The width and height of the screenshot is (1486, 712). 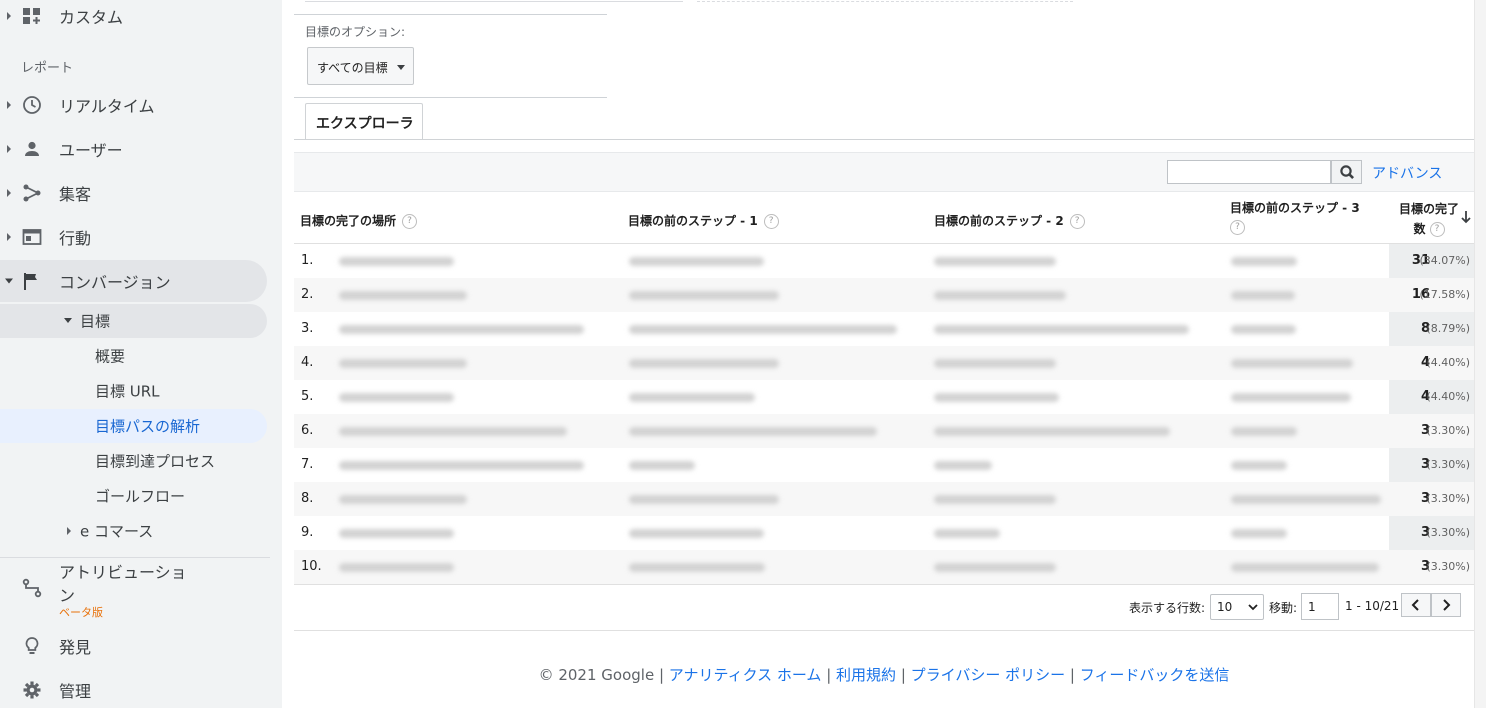 I want to click on table-row: 9. 3 (3.30%), so click(x=884, y=533).